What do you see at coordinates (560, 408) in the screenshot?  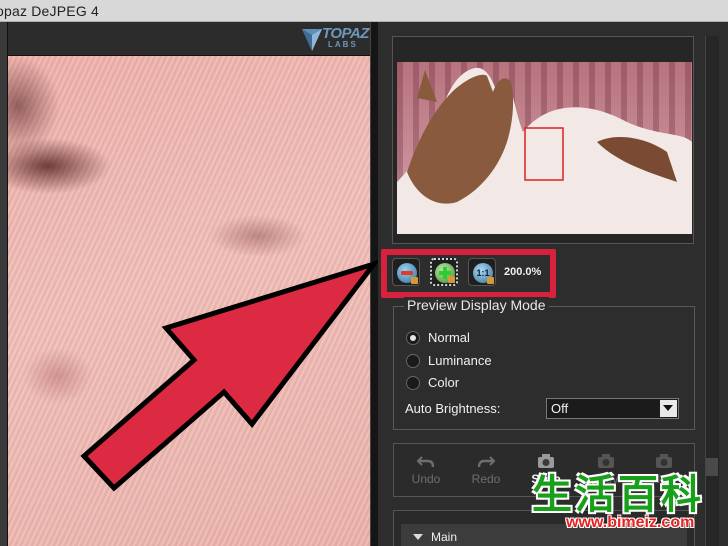 I see `auto-brightness-value: Off` at bounding box center [560, 408].